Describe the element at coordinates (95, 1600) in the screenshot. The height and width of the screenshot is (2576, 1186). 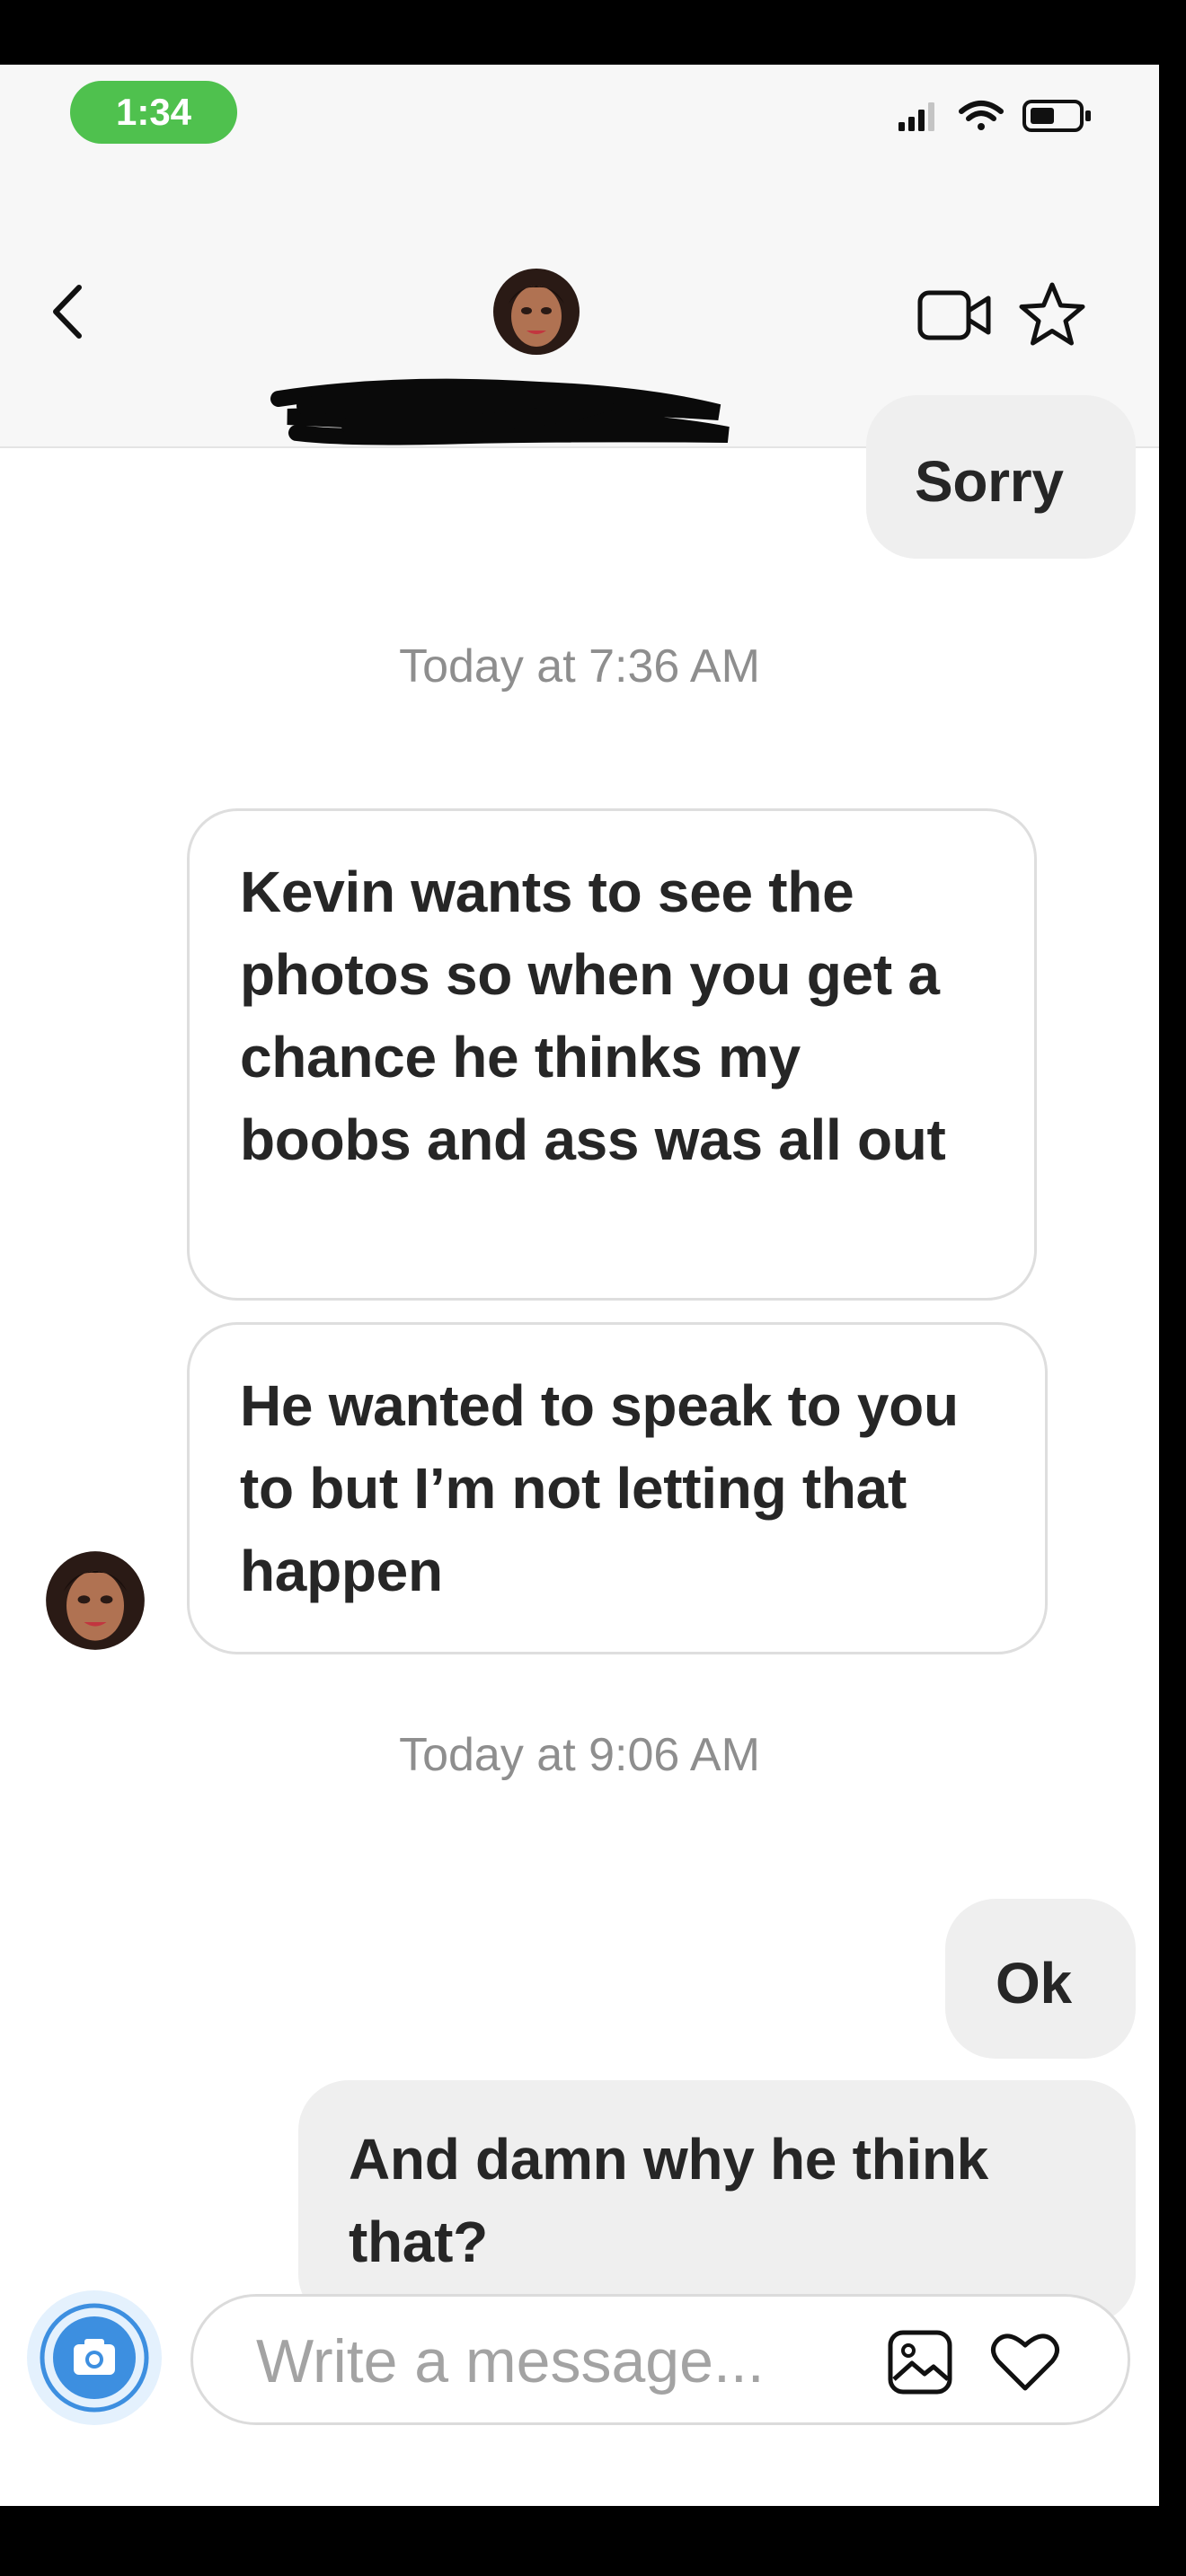
I see `contact-avatar-small` at that location.